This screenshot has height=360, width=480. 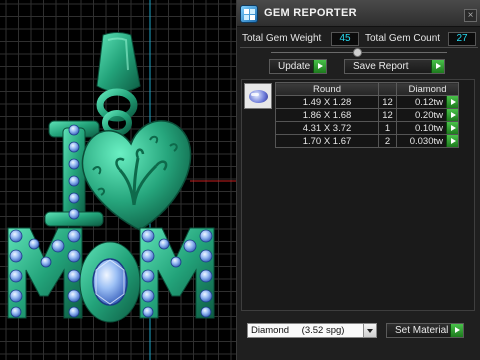 I want to click on gem-table-row: 1.70 X 1.67 2 0.030tw, so click(x=367, y=141).